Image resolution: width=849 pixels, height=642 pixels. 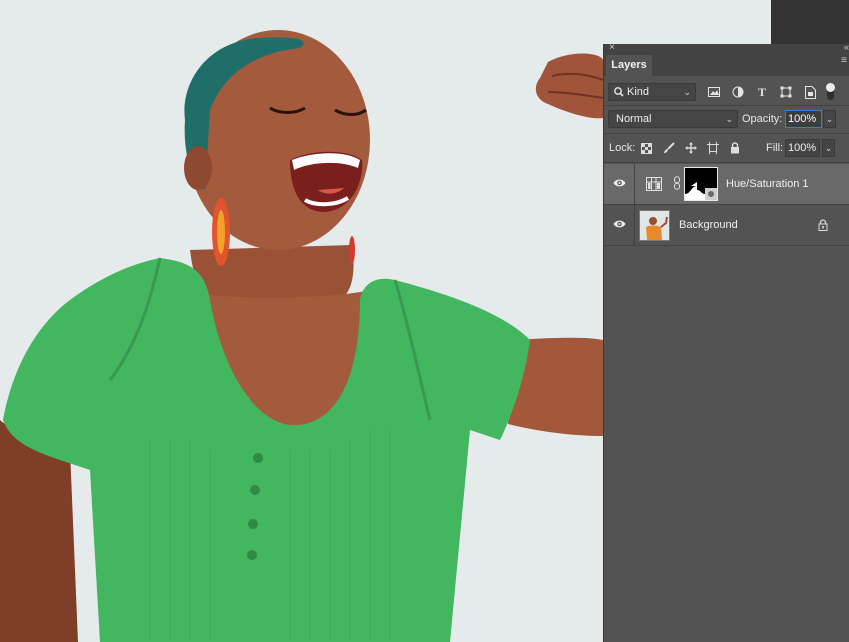 What do you see at coordinates (654, 225) in the screenshot?
I see `layer-thumbnail` at bounding box center [654, 225].